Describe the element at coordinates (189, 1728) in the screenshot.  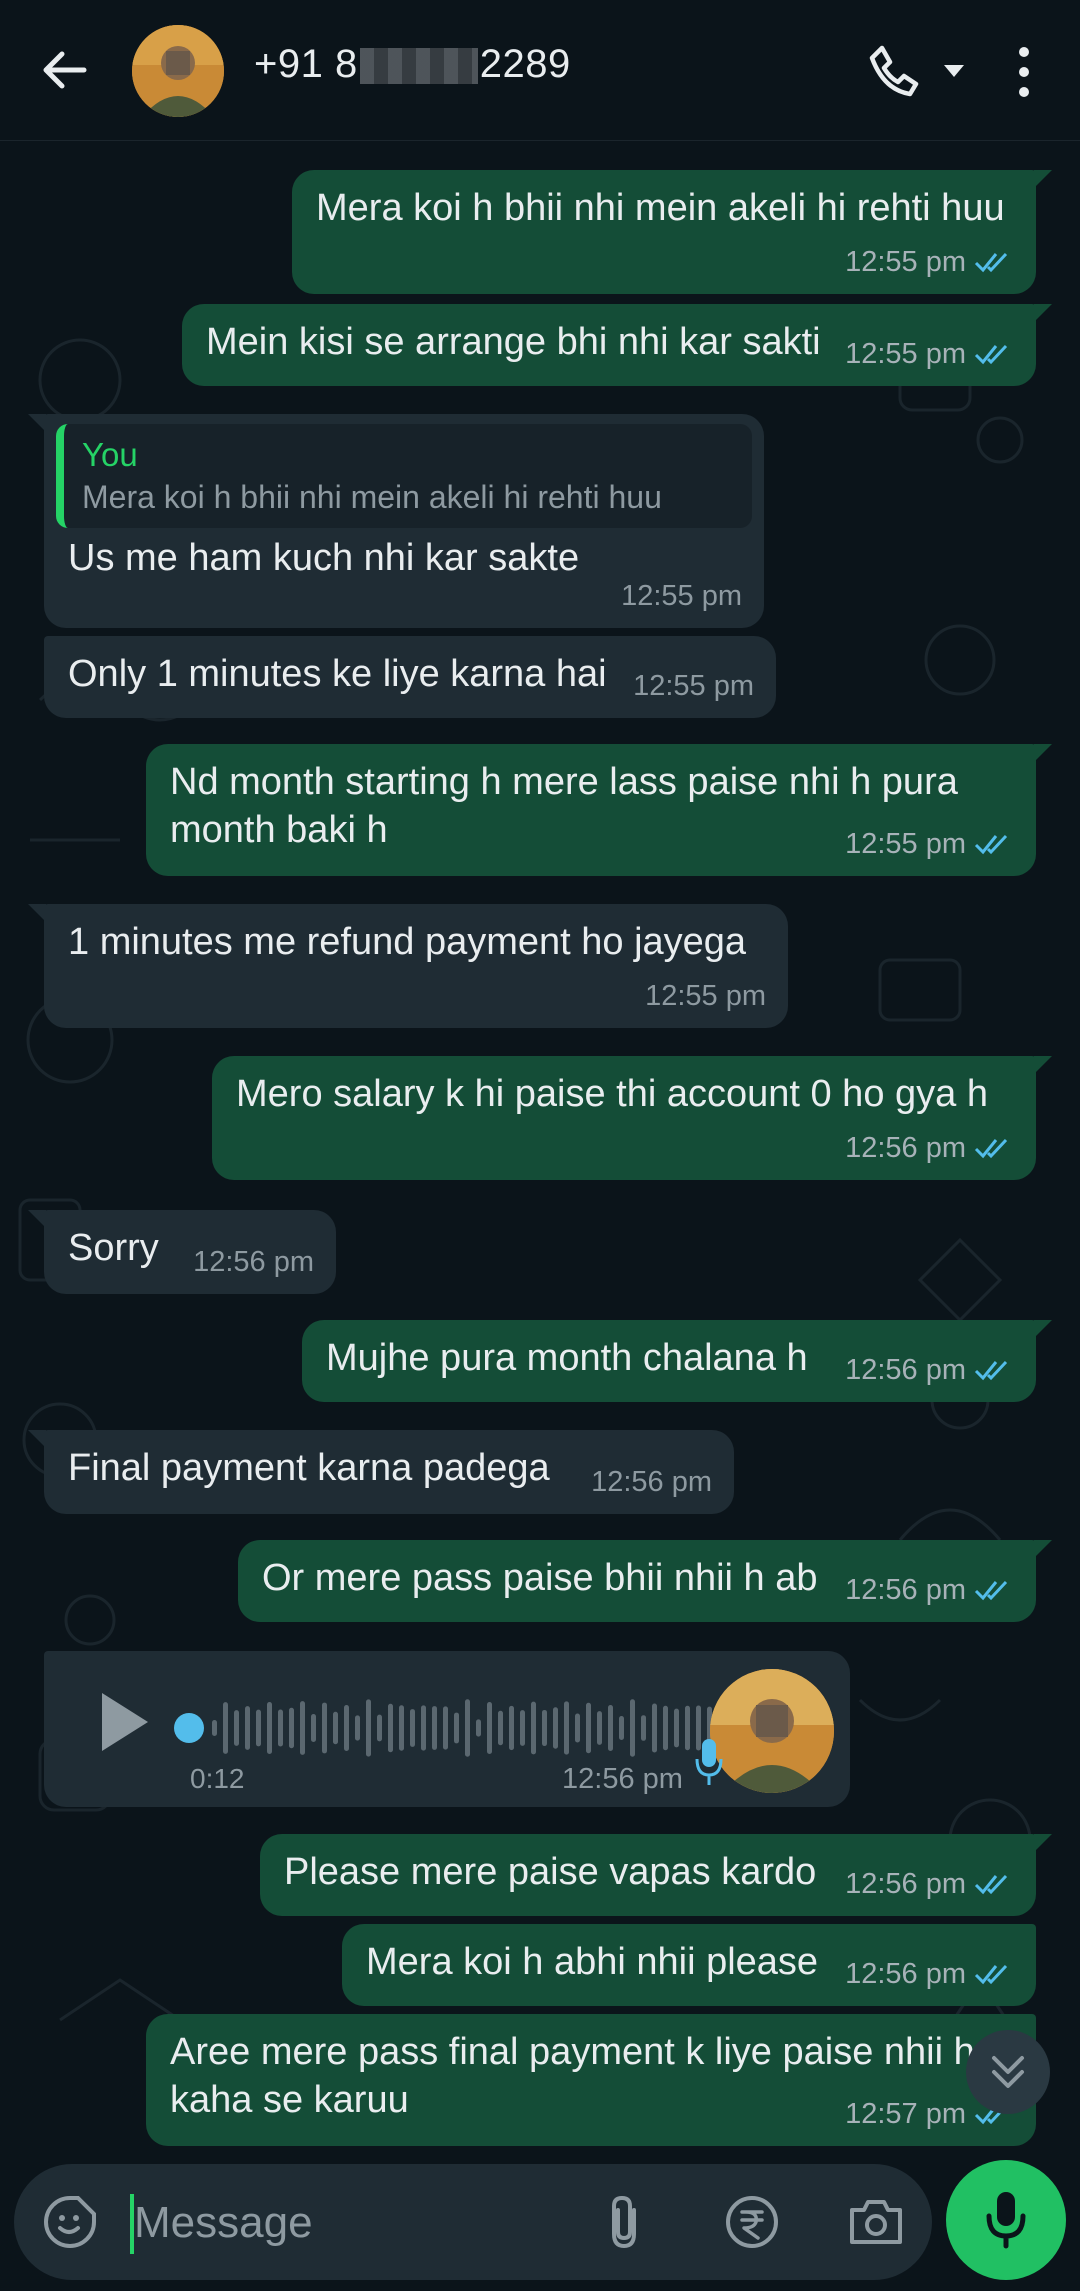
I see `playback-scrubber` at that location.